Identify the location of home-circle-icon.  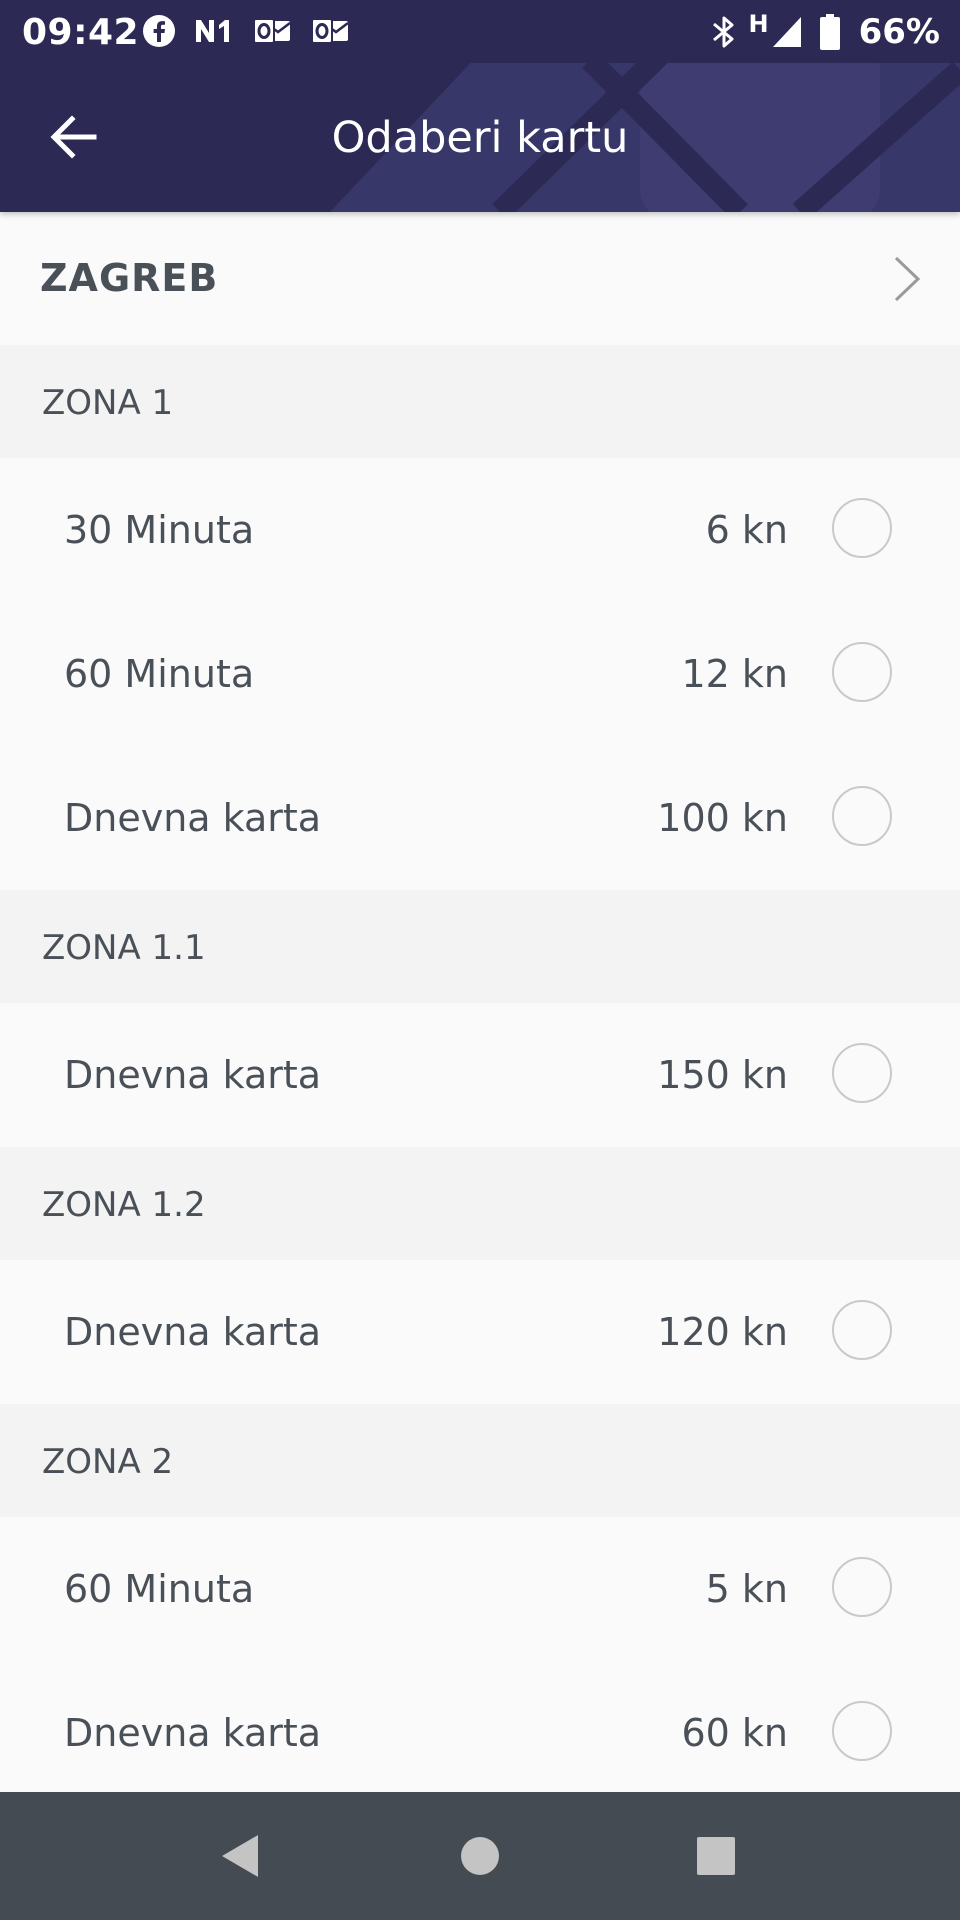
(480, 1856).